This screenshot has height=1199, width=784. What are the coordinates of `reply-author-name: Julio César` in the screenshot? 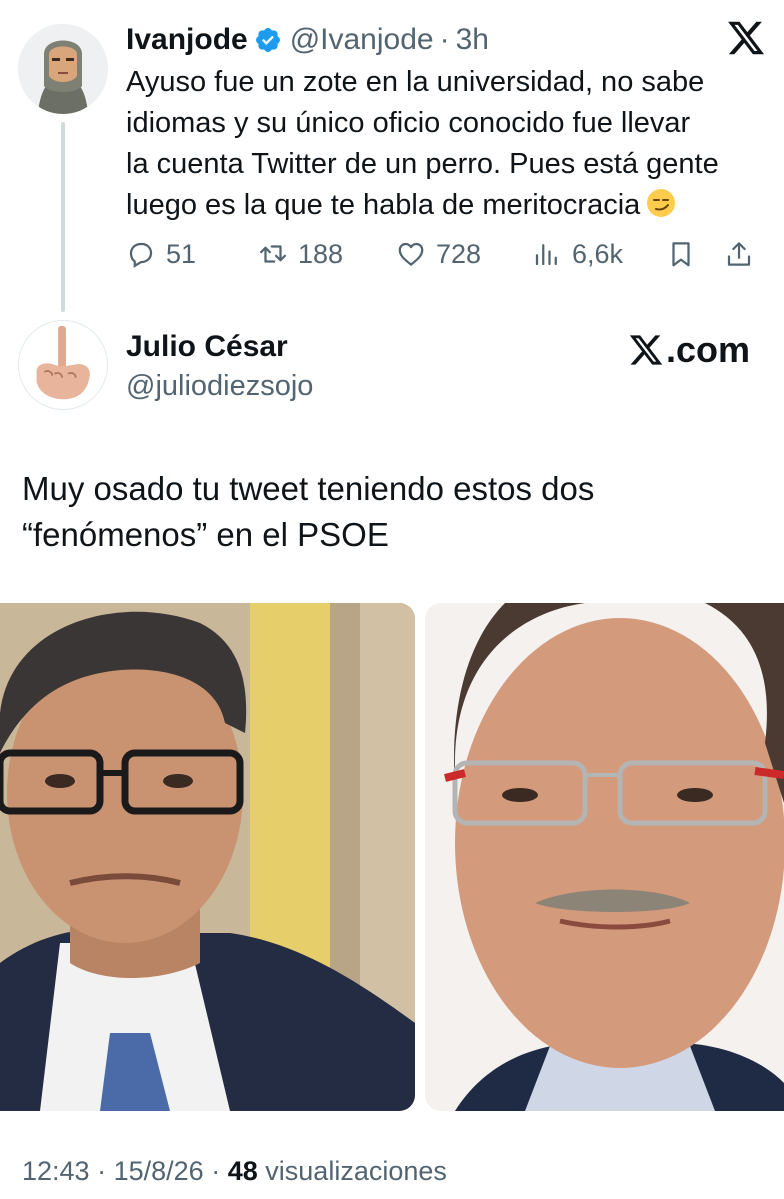 It's located at (207, 347).